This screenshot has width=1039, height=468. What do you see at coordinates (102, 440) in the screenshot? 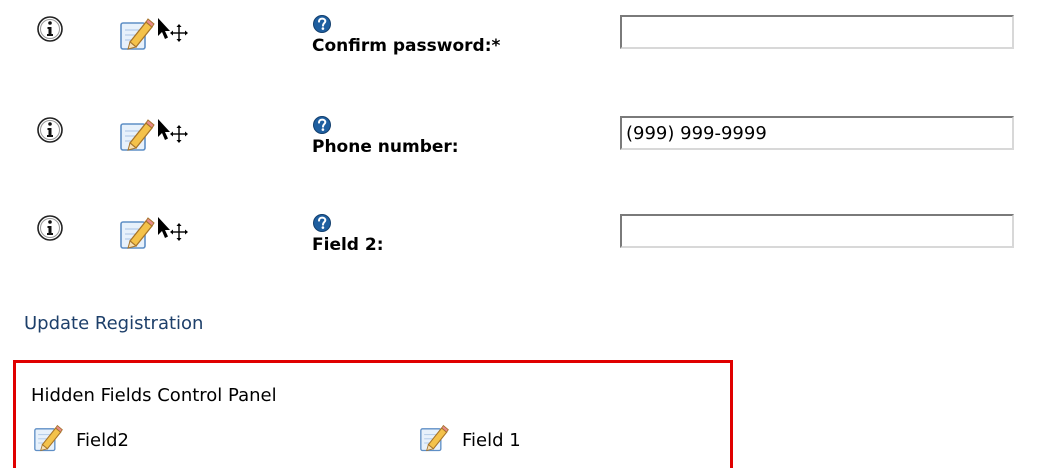
I see `hidden-field-label: Field2` at bounding box center [102, 440].